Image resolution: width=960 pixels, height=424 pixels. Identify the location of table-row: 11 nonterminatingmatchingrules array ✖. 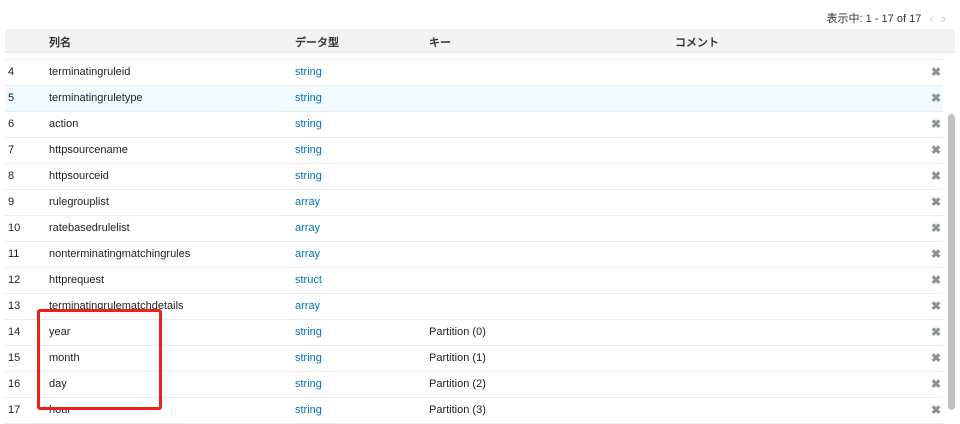
(474, 255).